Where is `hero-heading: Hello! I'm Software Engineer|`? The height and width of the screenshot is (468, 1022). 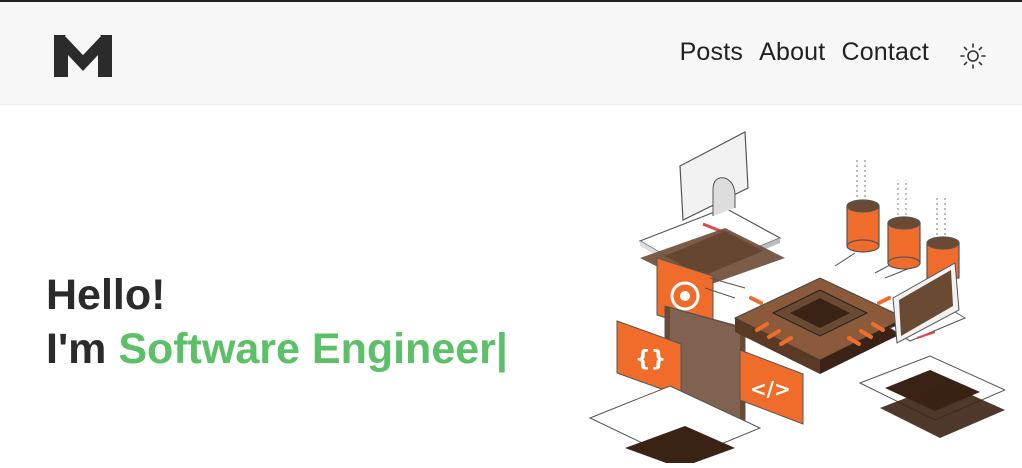 hero-heading: Hello! I'm Software Engineer| is located at coordinates (277, 322).